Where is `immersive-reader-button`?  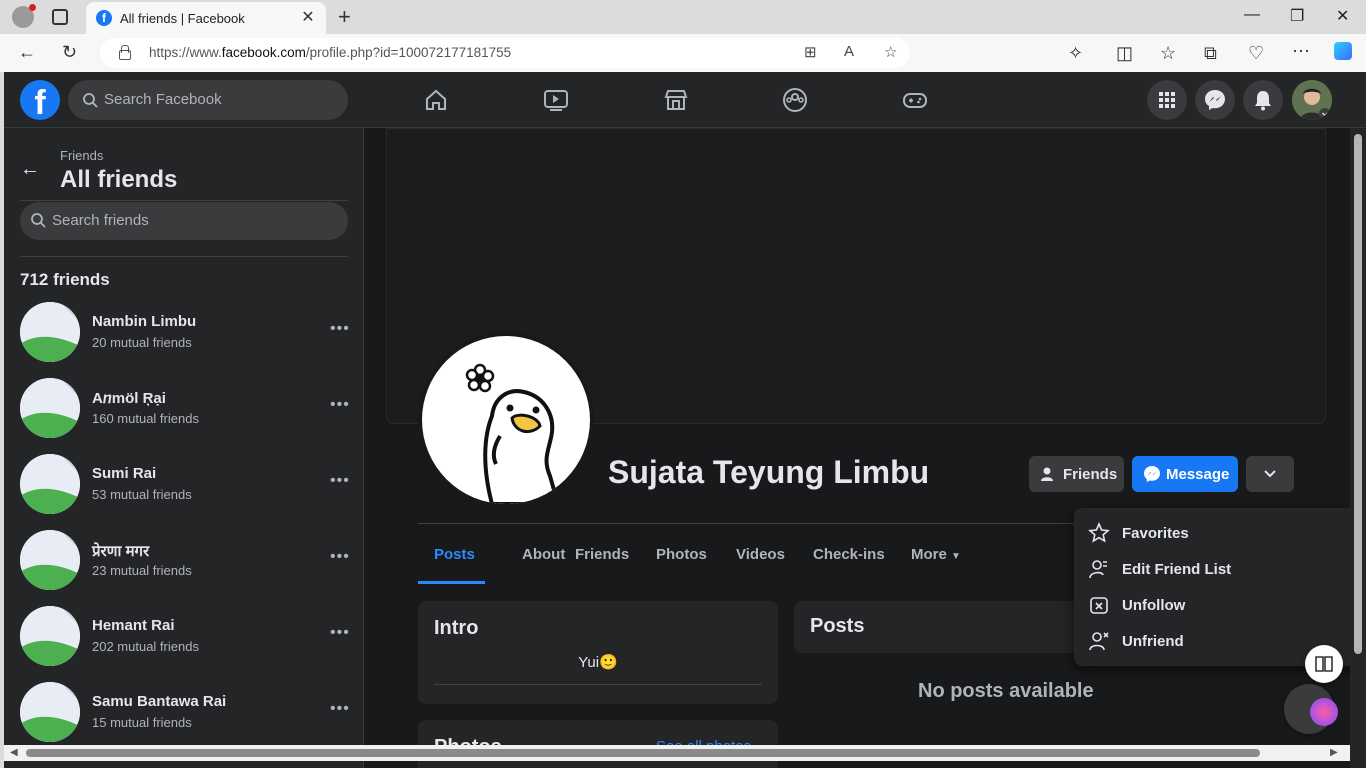
immersive-reader-button is located at coordinates (1324, 664).